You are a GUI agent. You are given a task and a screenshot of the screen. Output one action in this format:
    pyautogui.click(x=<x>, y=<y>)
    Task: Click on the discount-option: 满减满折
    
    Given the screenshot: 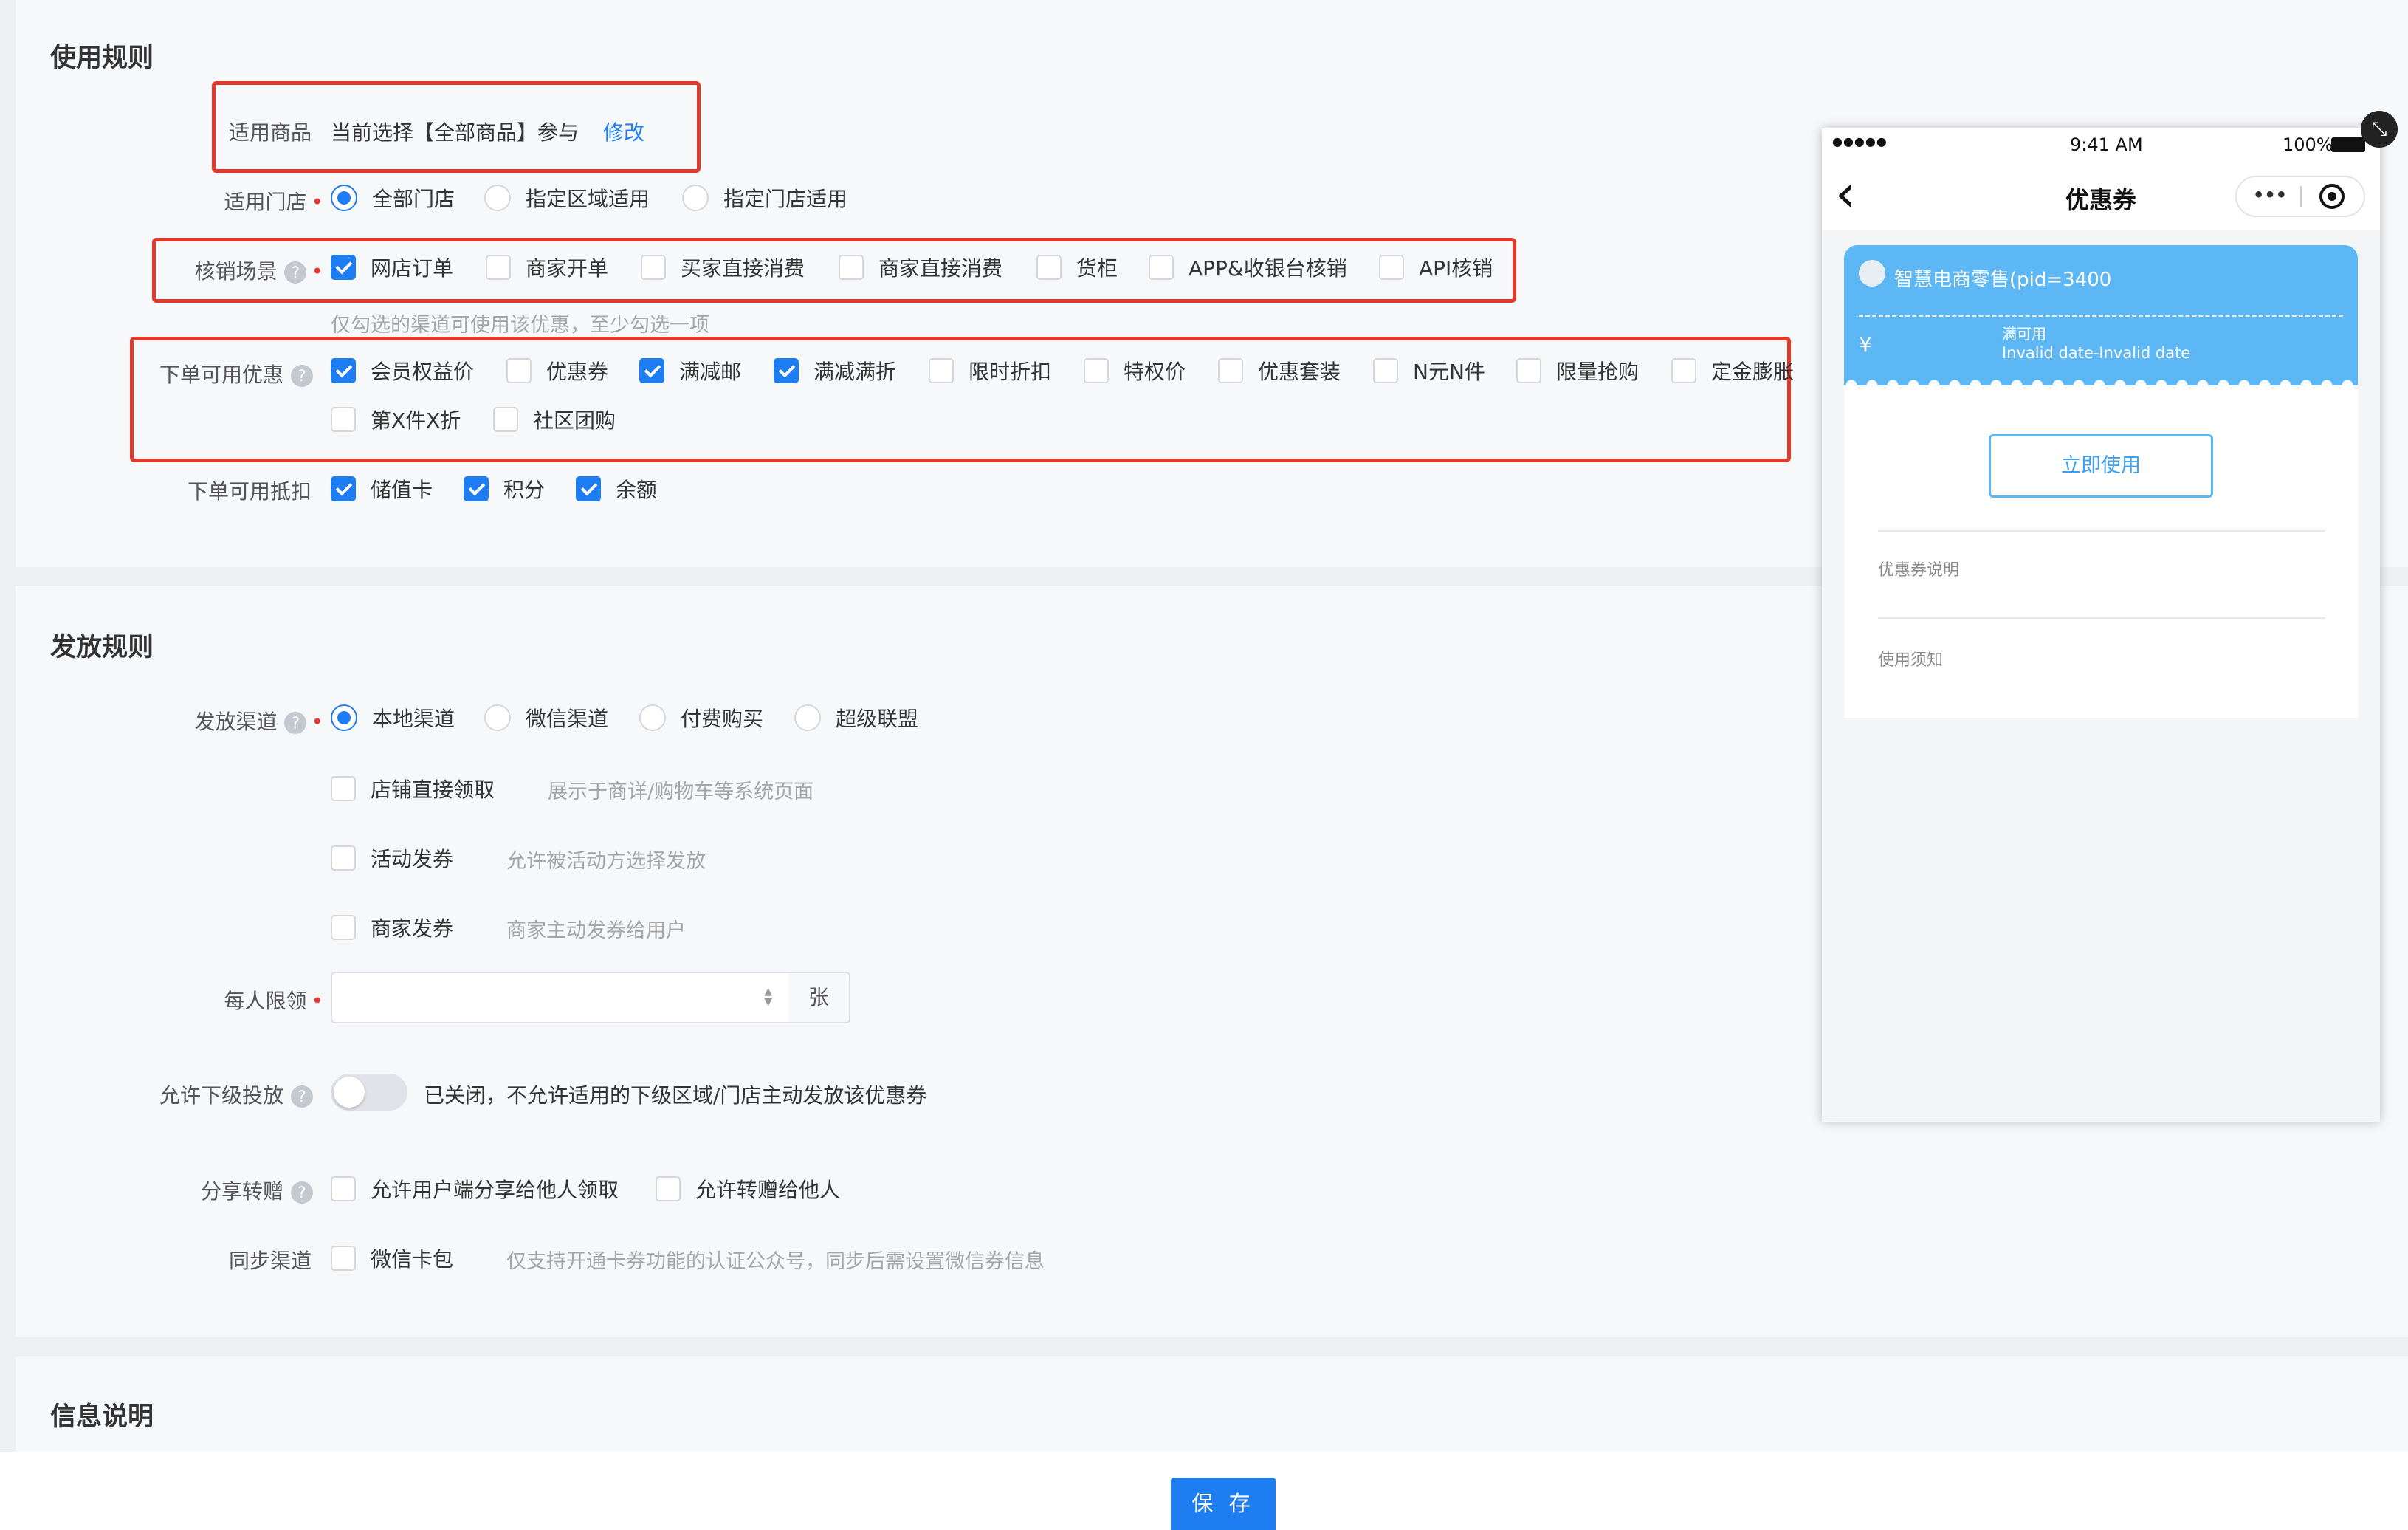 What is the action you would take?
    pyautogui.click(x=835, y=370)
    